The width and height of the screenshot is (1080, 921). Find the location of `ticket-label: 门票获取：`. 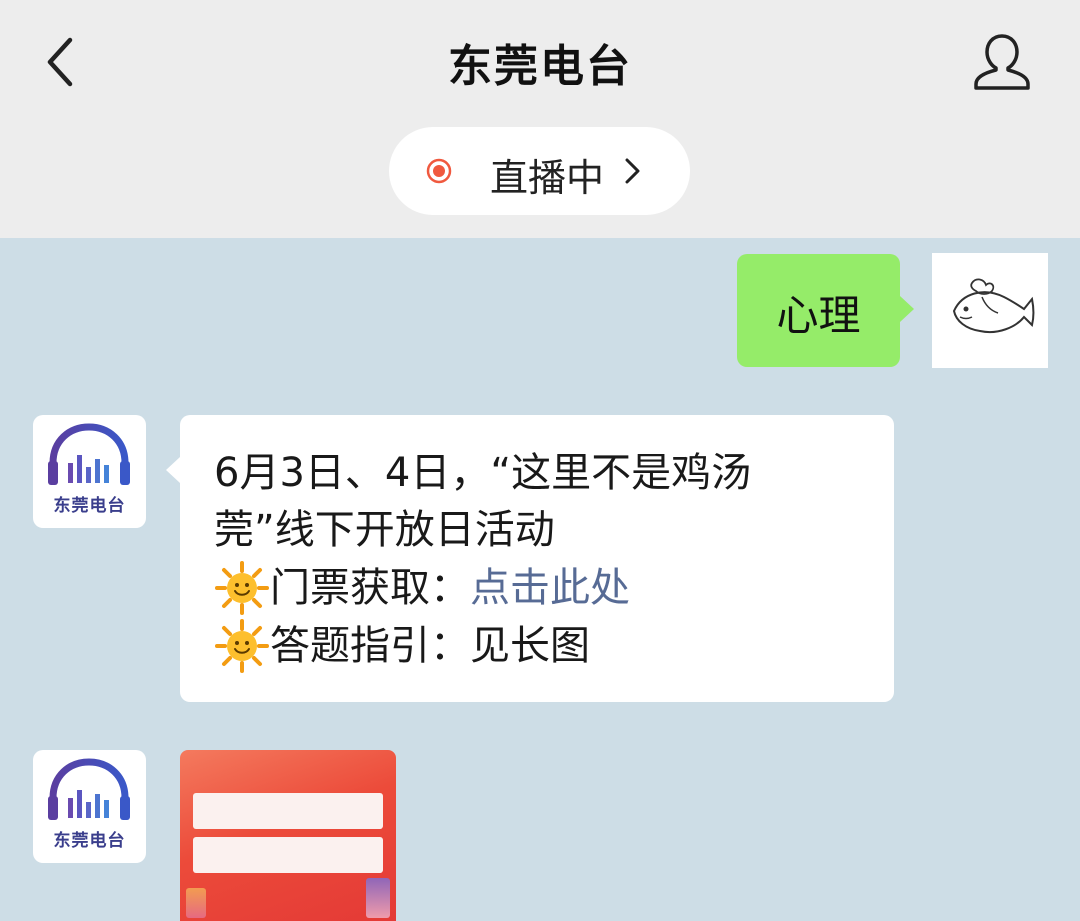

ticket-label: 门票获取： is located at coordinates (370, 588).